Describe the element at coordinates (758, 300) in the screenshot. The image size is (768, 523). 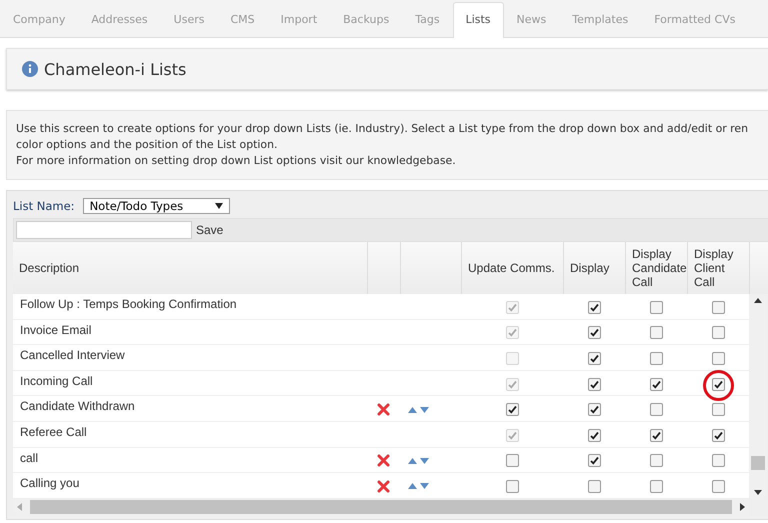
I see `scroll-up-icon` at that location.